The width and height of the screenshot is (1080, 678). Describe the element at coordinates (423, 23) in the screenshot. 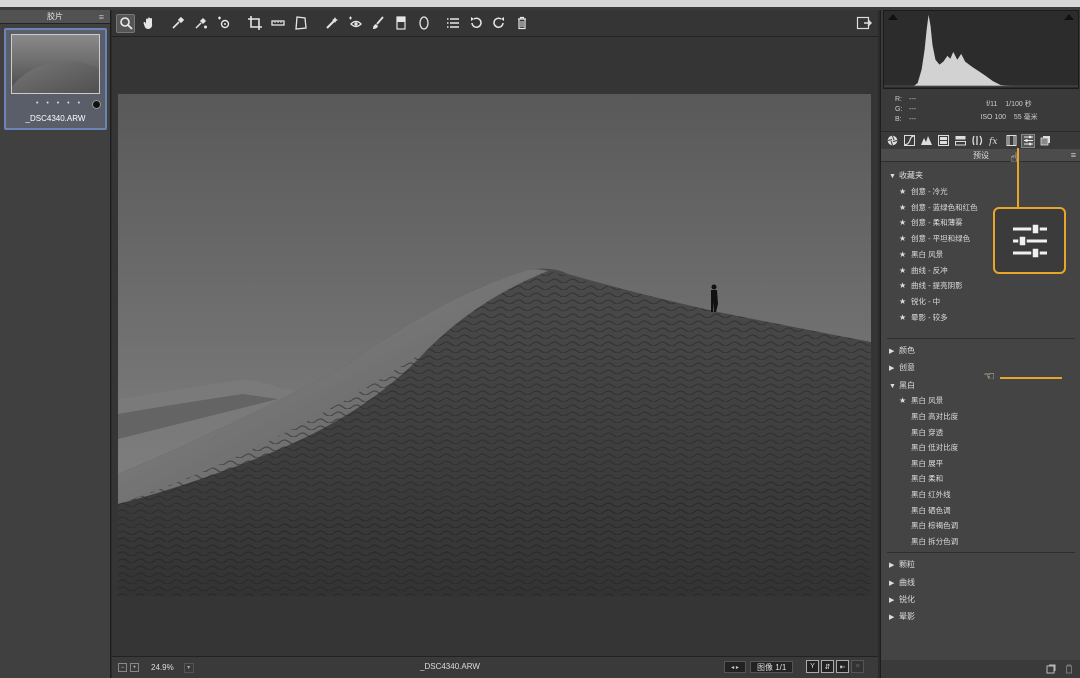

I see `radial-filter-tool-button` at that location.